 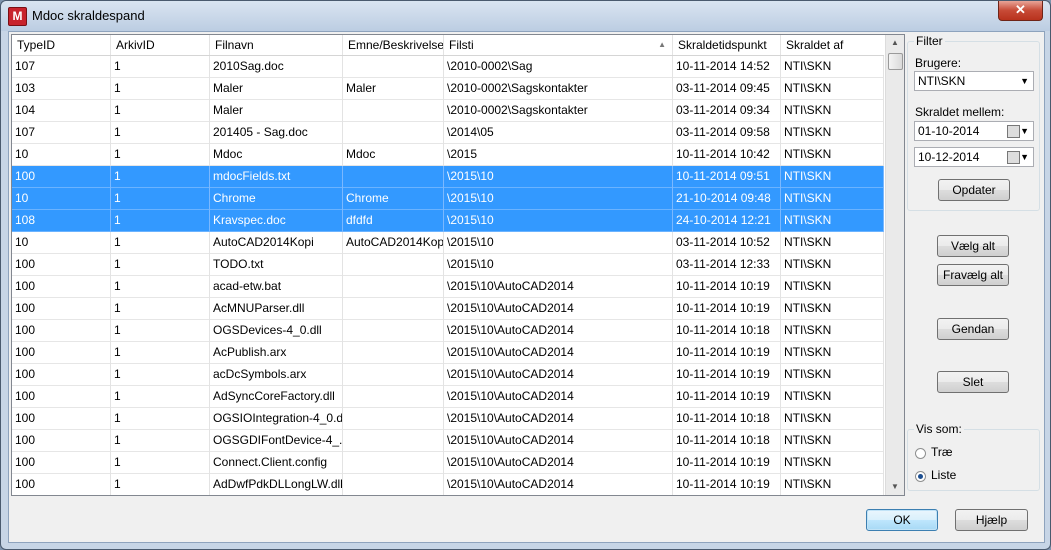 I want to click on dropdown-arrow-icon: ▼, so click(x=1024, y=81).